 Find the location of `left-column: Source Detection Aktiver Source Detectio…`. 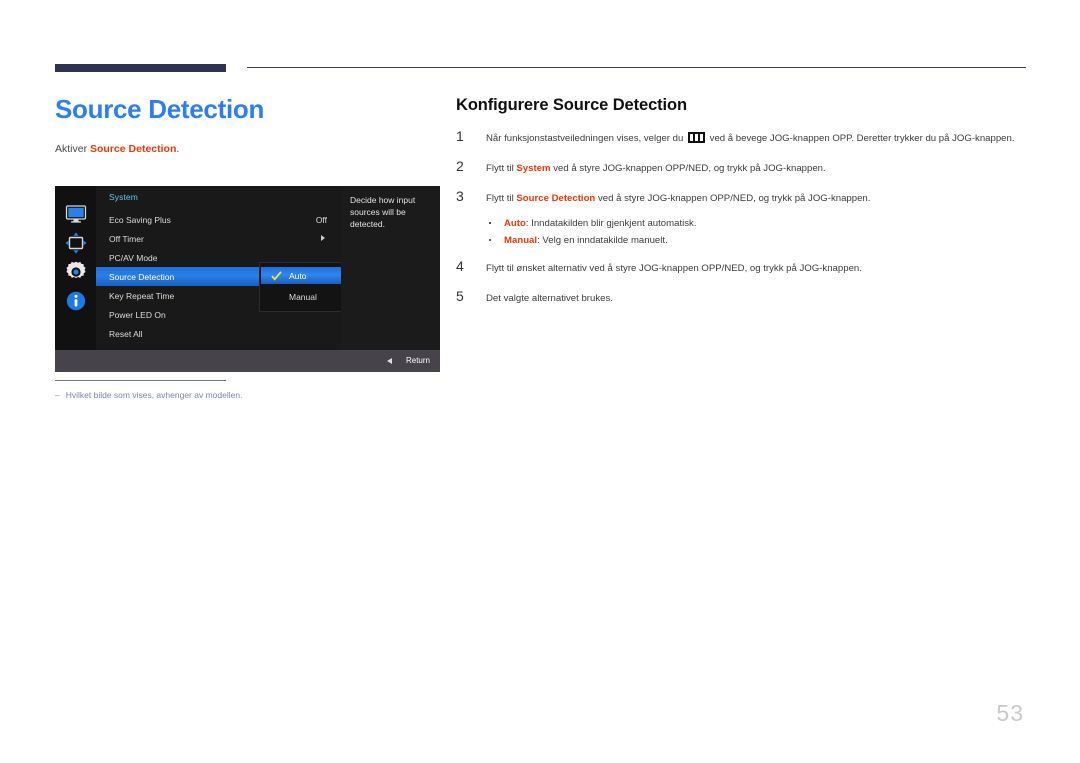

left-column: Source Detection Aktiver Source Detectio… is located at coordinates (250, 124).